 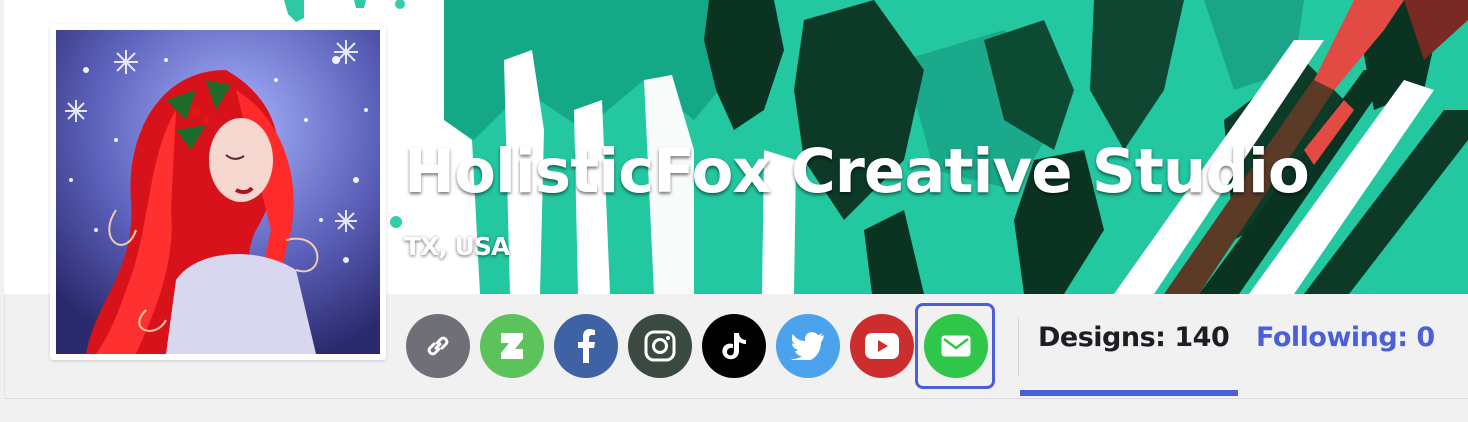 I want to click on twitter-icon, so click(x=807, y=346).